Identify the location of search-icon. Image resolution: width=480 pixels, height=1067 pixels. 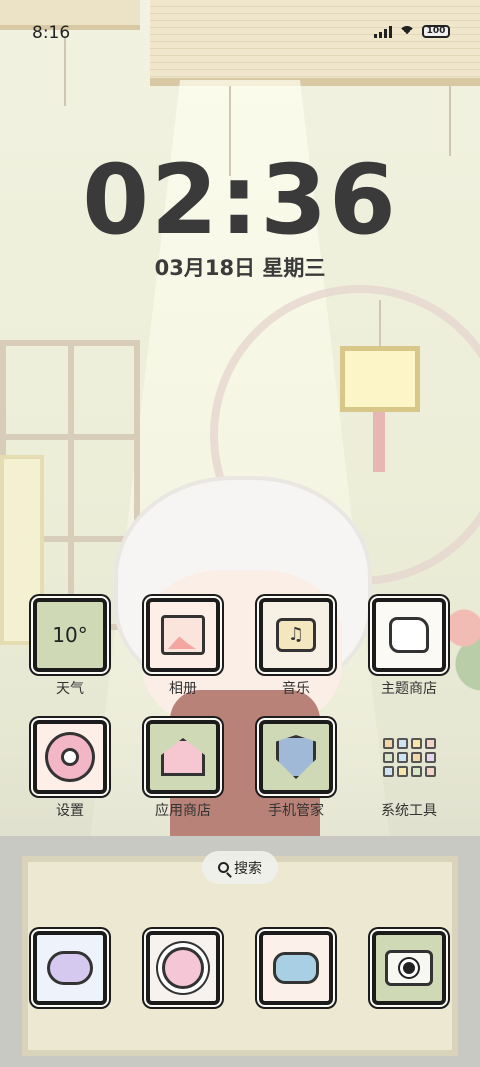
(223, 867).